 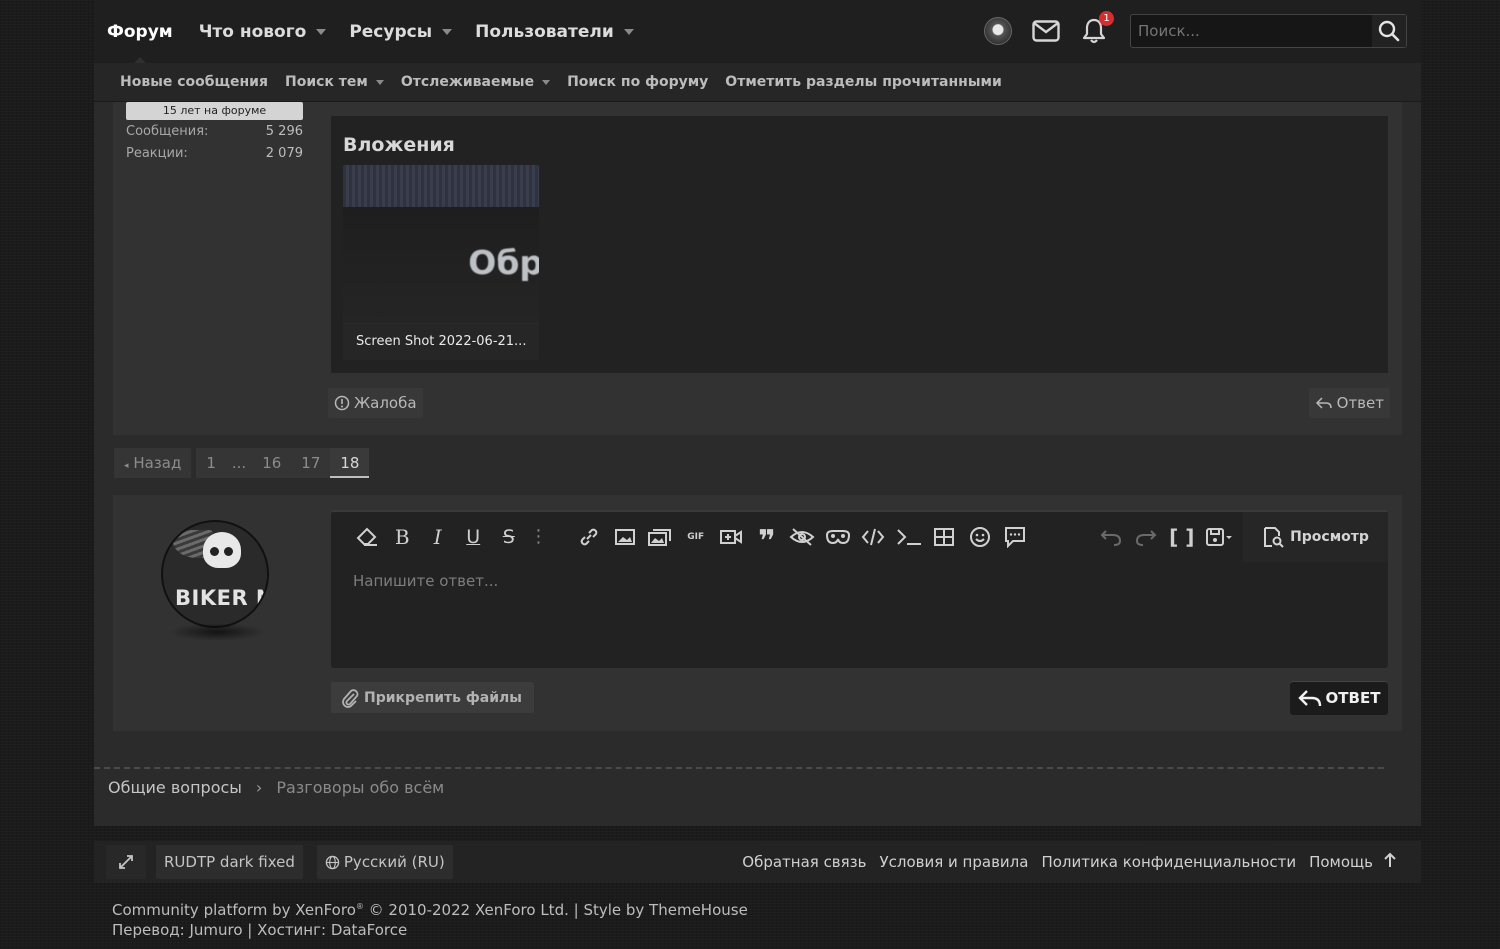 What do you see at coordinates (194, 82) in the screenshot?
I see `subnav-new-posts: Новые сообщения` at bounding box center [194, 82].